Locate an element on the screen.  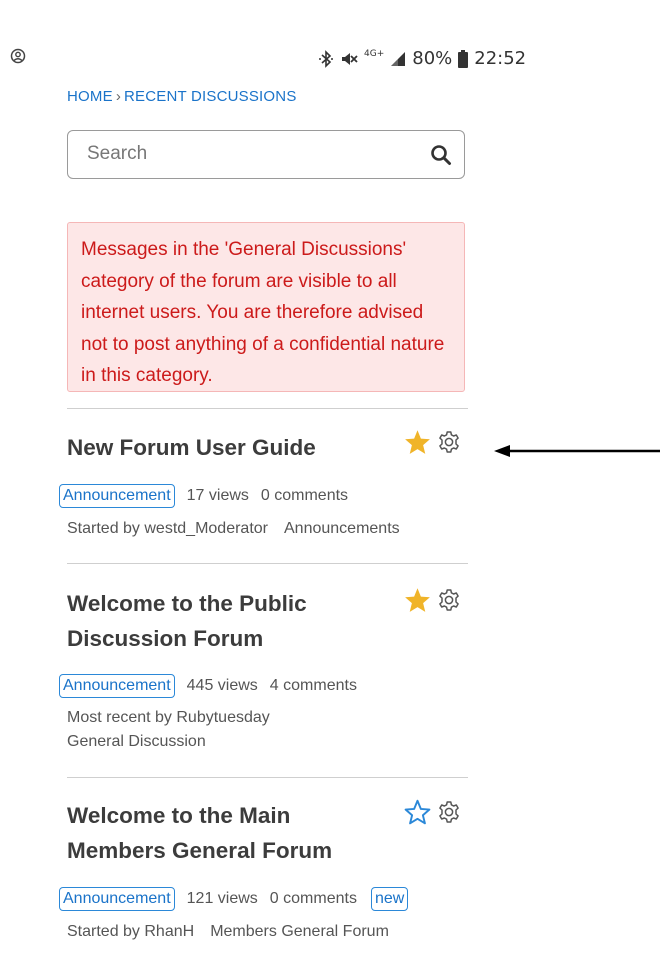
mute-icon is located at coordinates (350, 58).